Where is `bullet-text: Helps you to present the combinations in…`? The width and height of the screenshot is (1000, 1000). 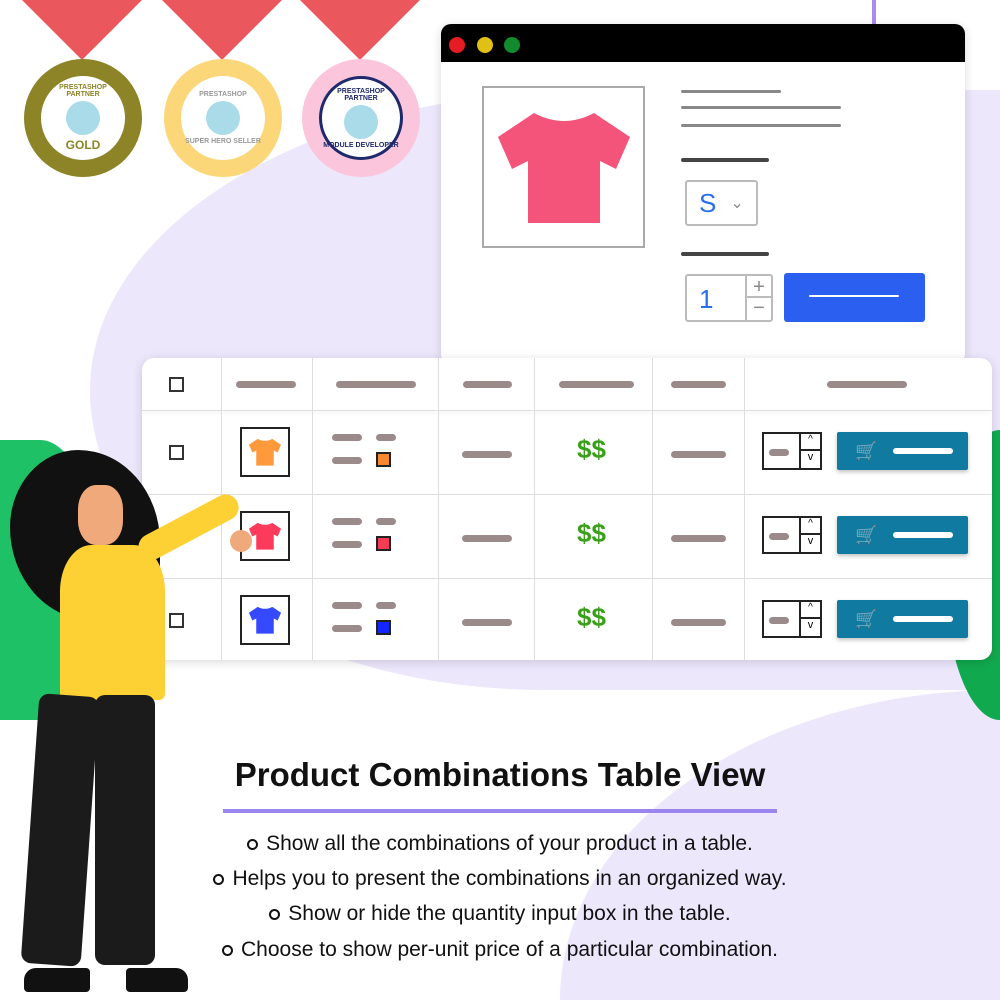 bullet-text: Helps you to present the combinations in… is located at coordinates (509, 878).